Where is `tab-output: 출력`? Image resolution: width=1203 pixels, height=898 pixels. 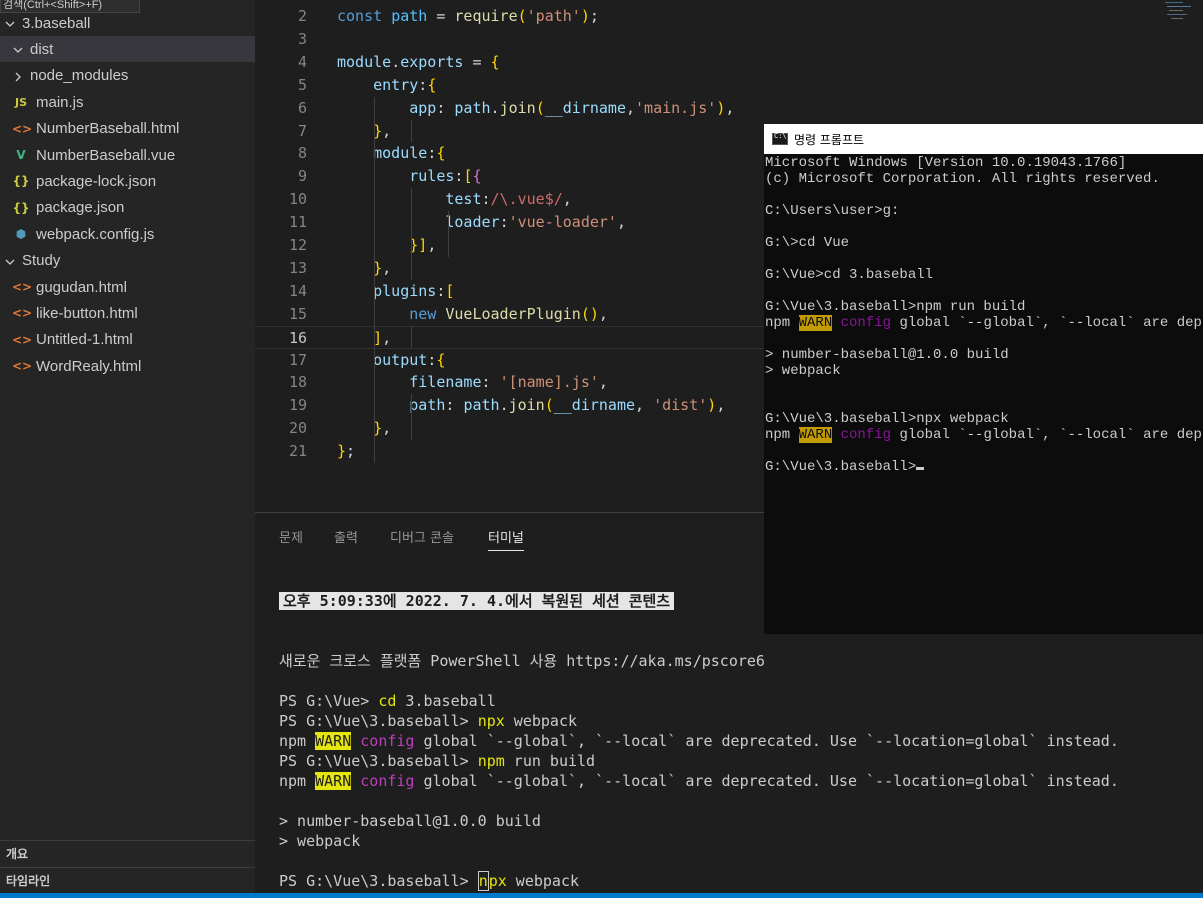
tab-output: 출력 is located at coordinates (346, 539).